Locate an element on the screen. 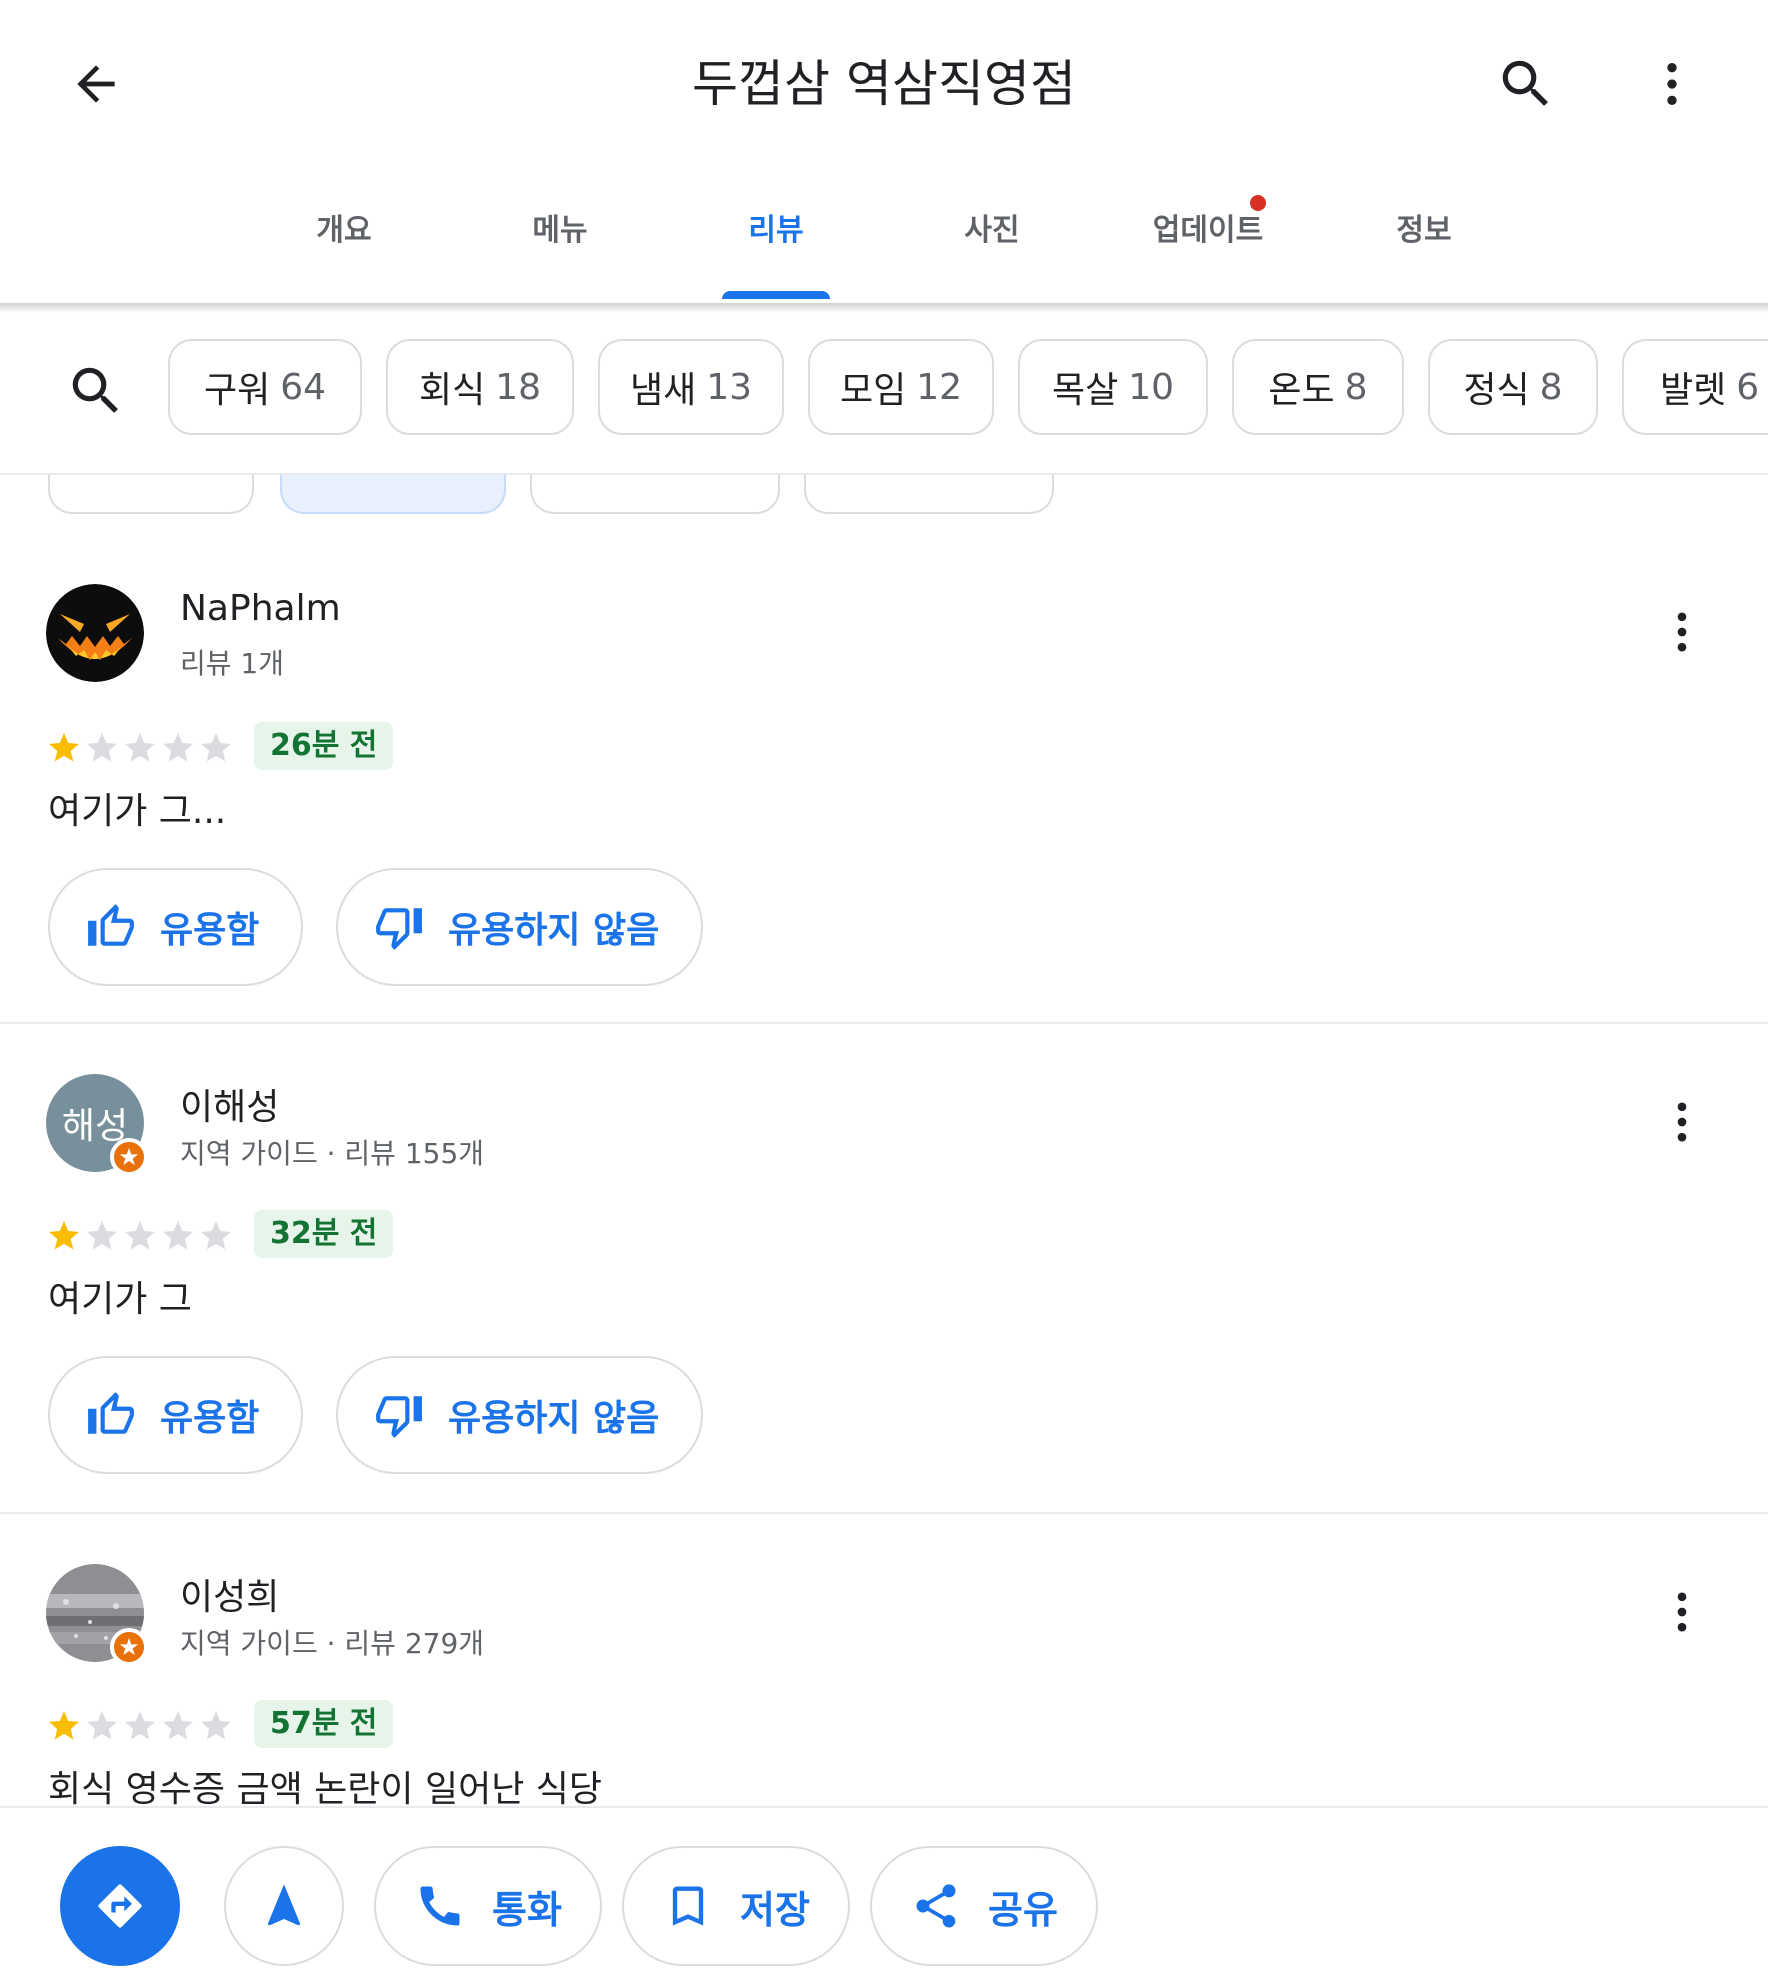 This screenshot has width=1768, height=1976. reviewer-name: 이성희 is located at coordinates (229, 1594).